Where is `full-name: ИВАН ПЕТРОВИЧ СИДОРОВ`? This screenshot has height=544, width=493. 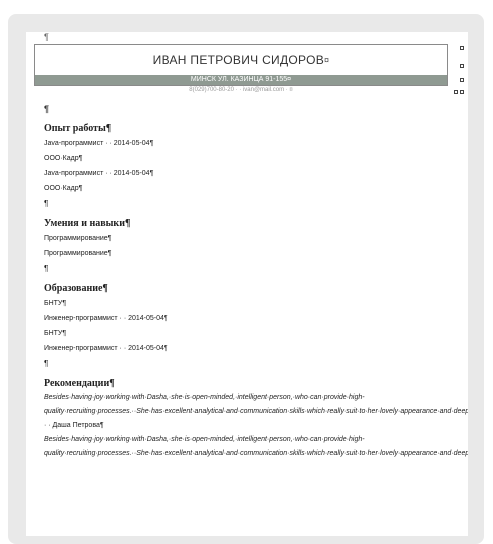
full-name: ИВАН ПЕТРОВИЧ СИДОРОВ is located at coordinates (238, 60).